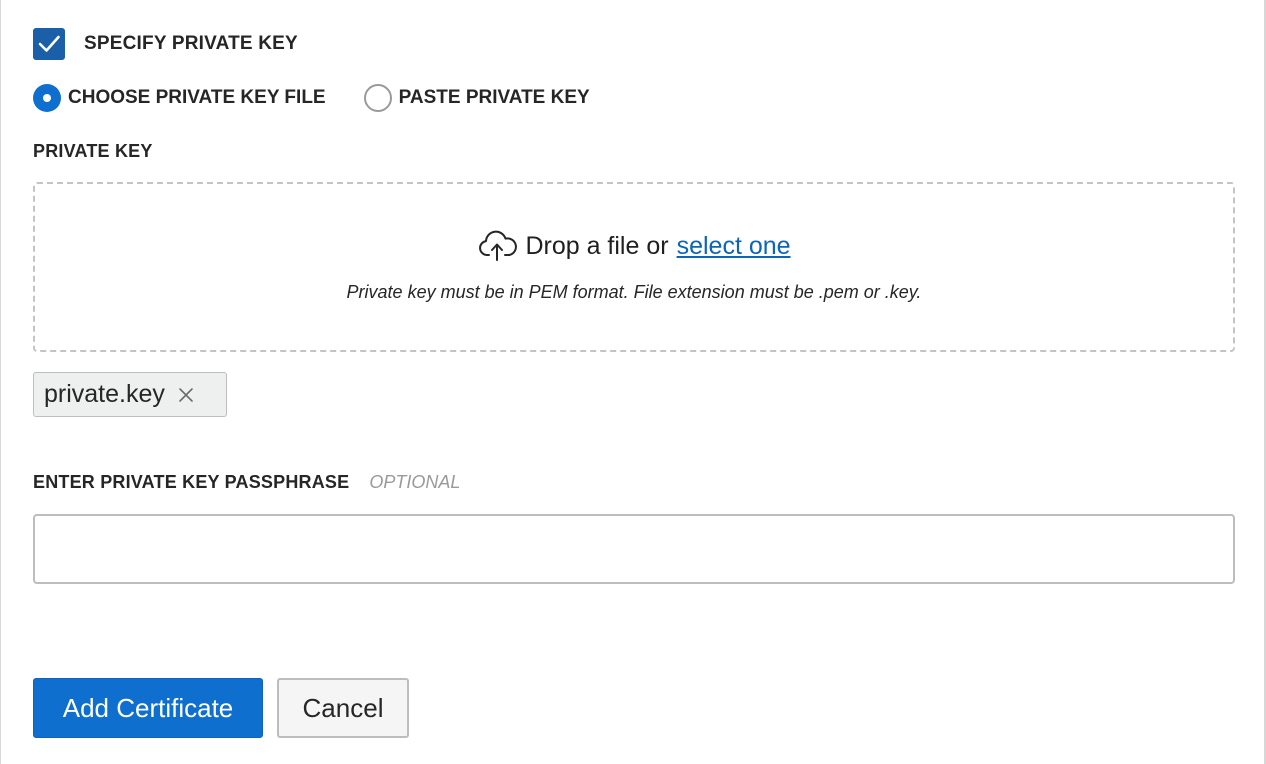  I want to click on specify-private-key-row: SPECIFY PRIVATE KEY, so click(165, 44).